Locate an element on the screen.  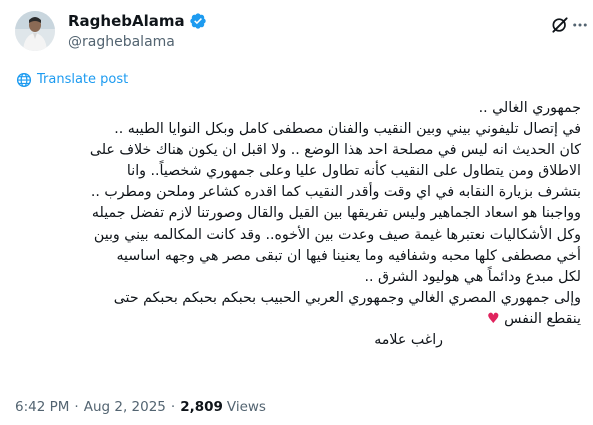
tweet-signature: راغب علامه is located at coordinates (408, 340).